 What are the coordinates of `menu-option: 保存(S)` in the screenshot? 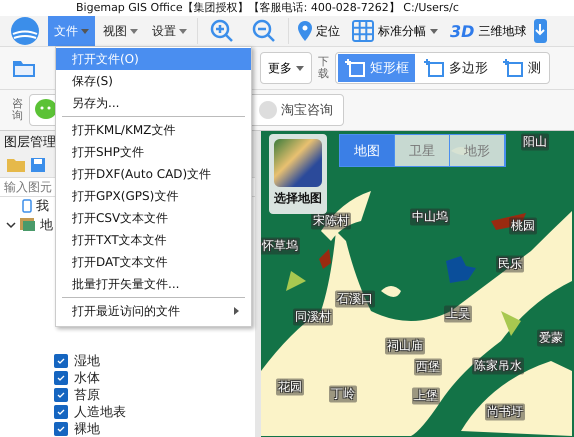 It's located at (153, 81).